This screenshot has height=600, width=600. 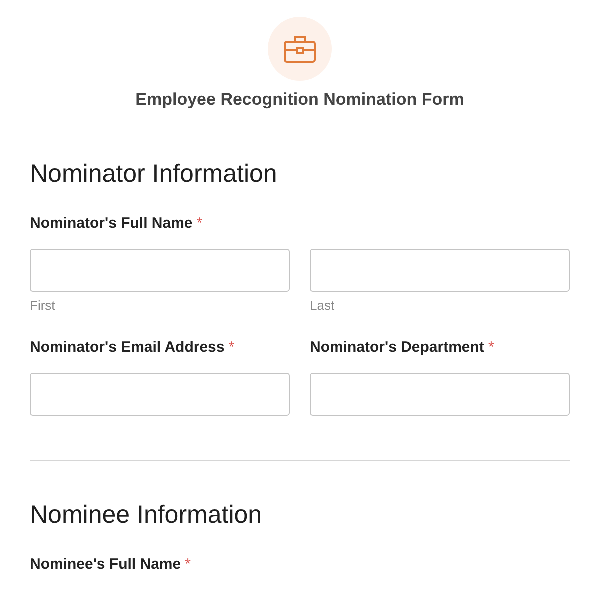 I want to click on sublabel: First, so click(x=43, y=305).